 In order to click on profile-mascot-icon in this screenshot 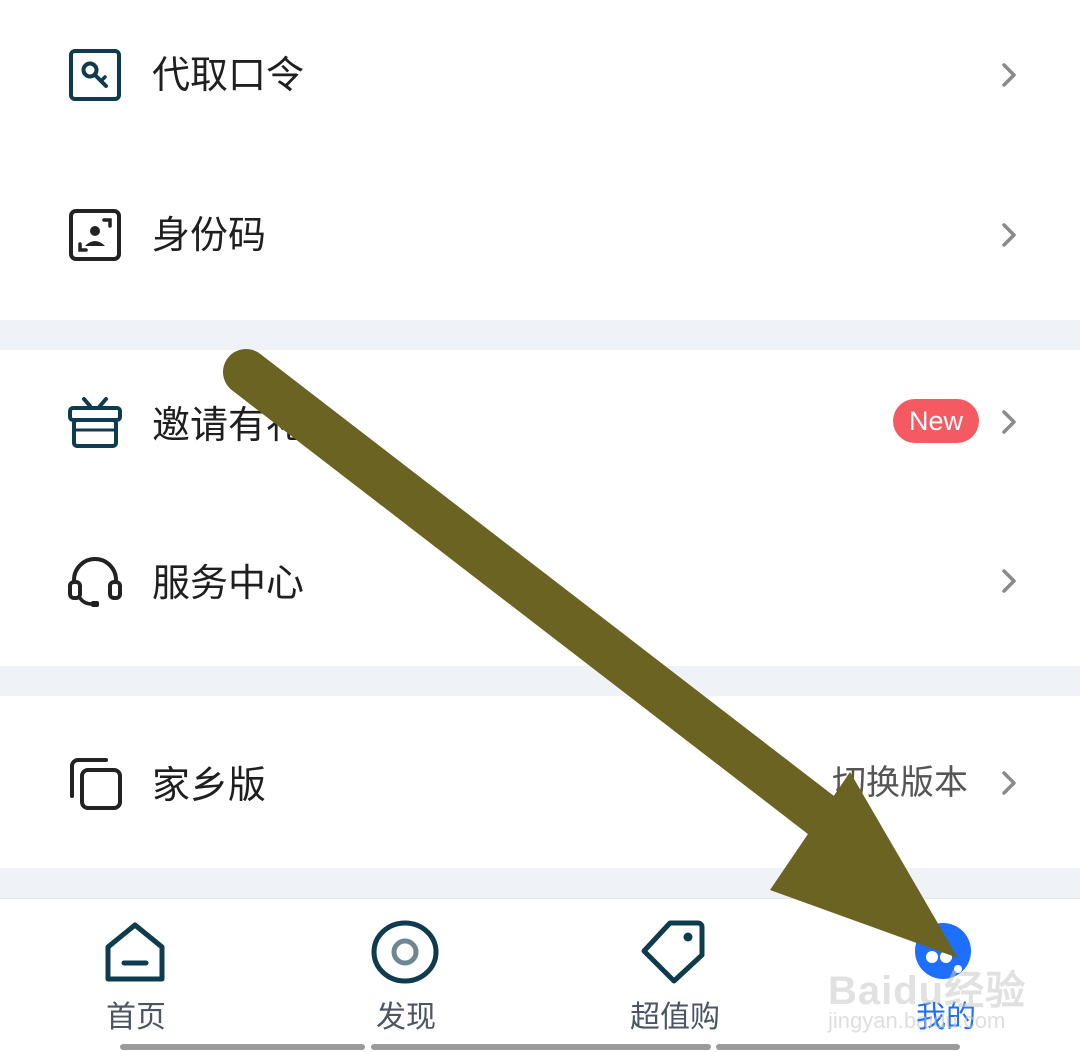, I will do `click(943, 951)`.